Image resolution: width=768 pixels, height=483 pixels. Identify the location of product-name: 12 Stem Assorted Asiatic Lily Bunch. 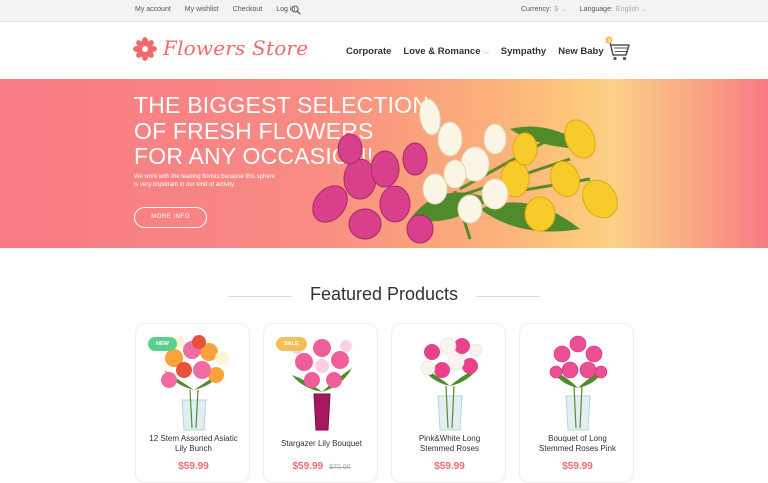
(193, 444).